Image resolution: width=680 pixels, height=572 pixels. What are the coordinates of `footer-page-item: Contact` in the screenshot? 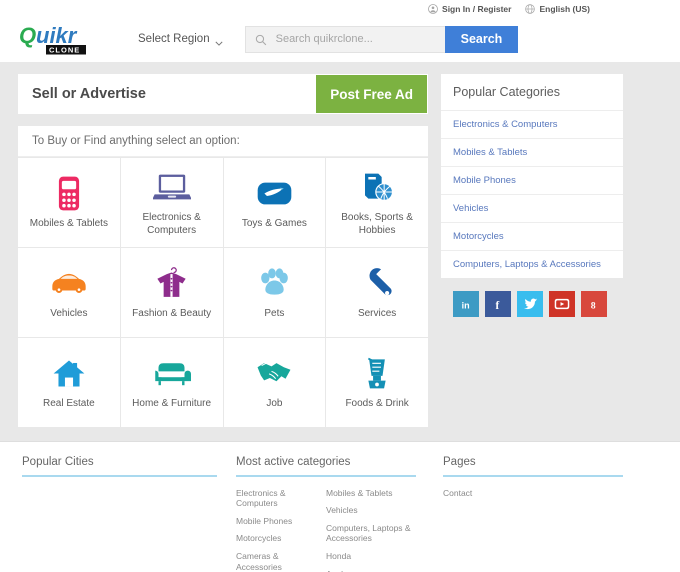 It's located at (533, 493).